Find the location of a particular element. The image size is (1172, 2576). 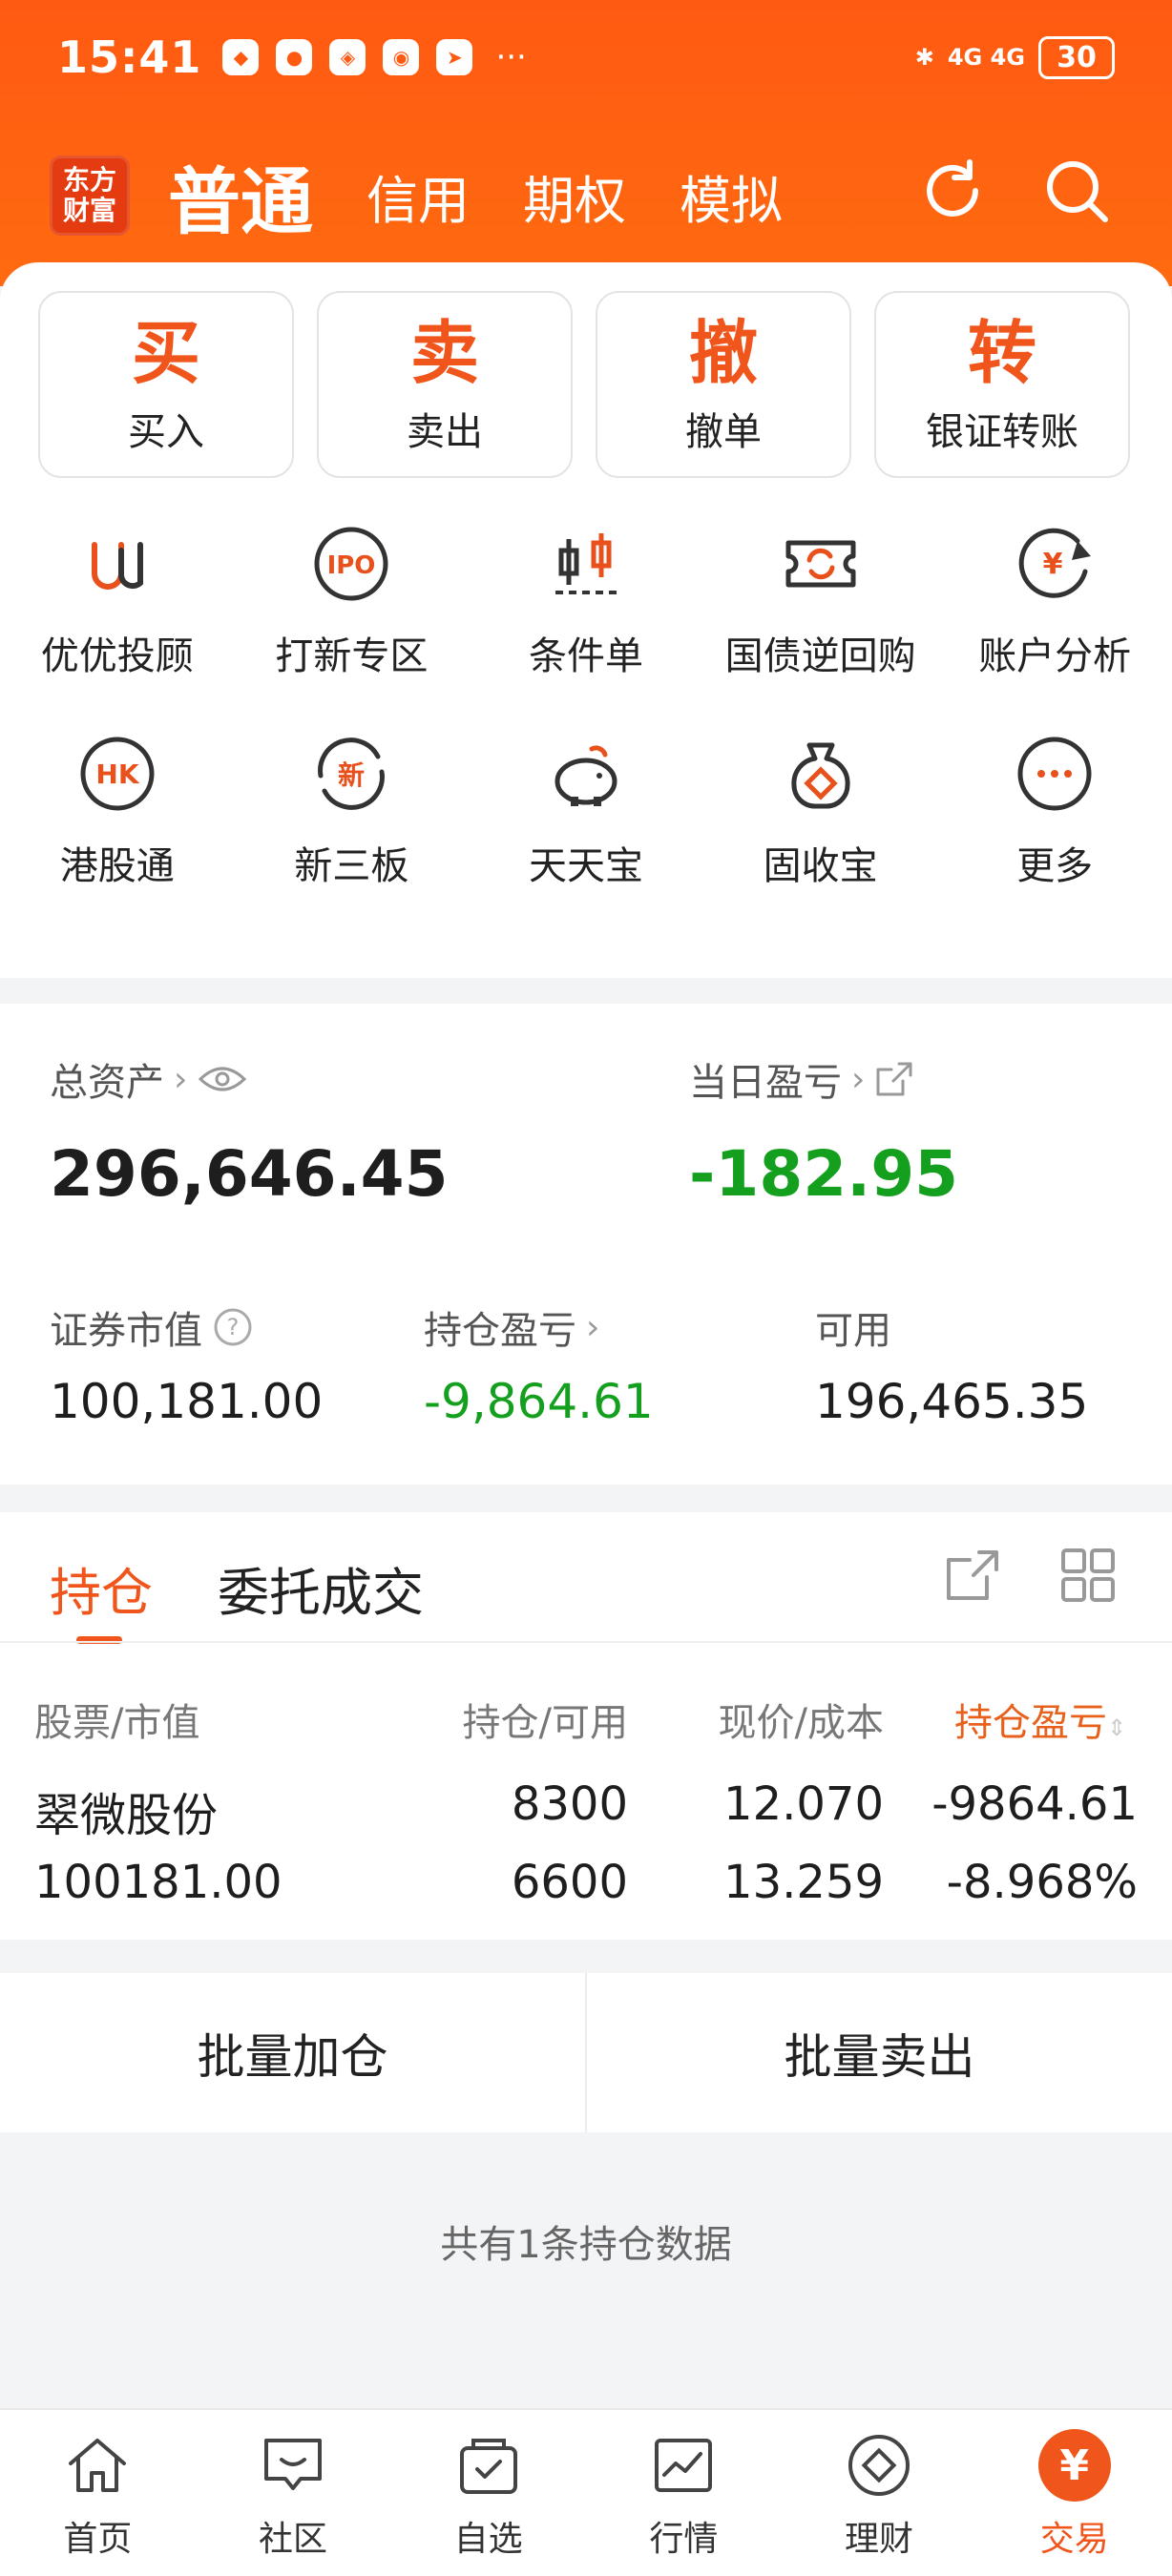

day-pl-value: -182.95 is located at coordinates (824, 1174).